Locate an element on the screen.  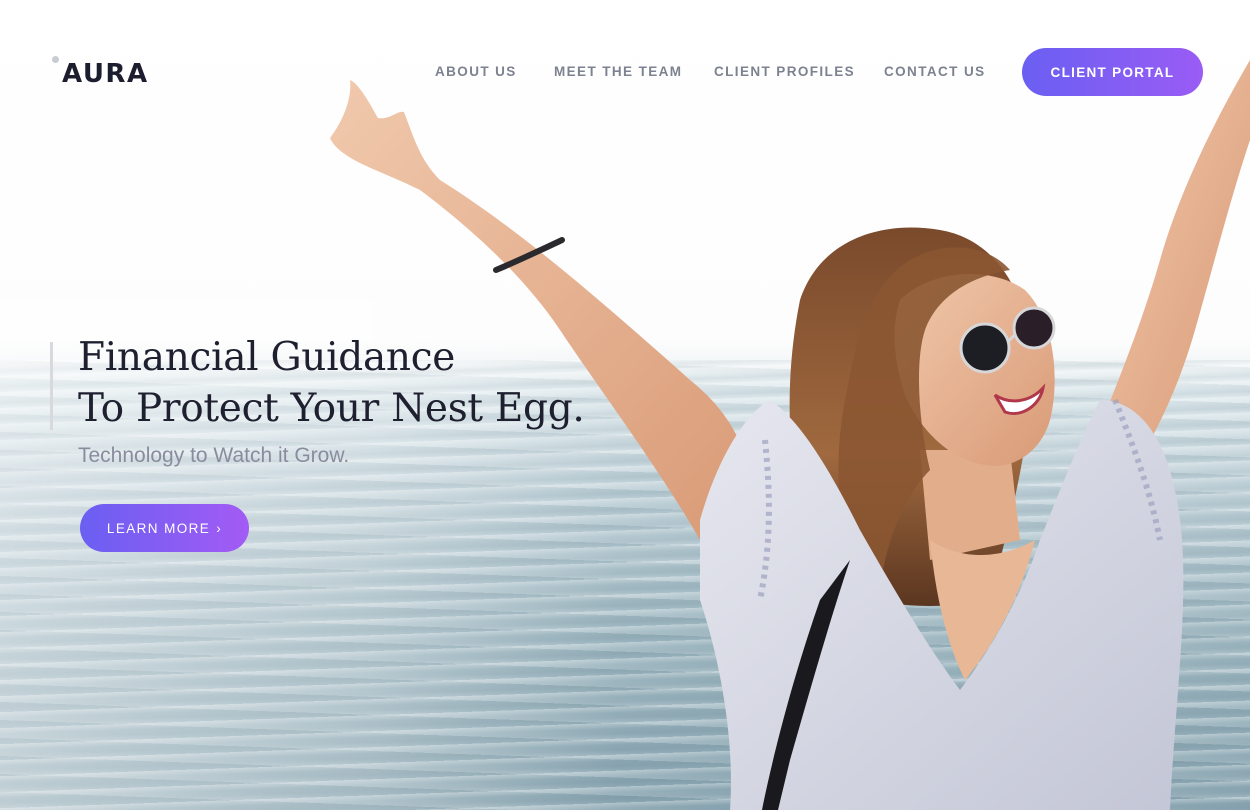
nav-item-about-us: ABOUT US is located at coordinates (476, 71).